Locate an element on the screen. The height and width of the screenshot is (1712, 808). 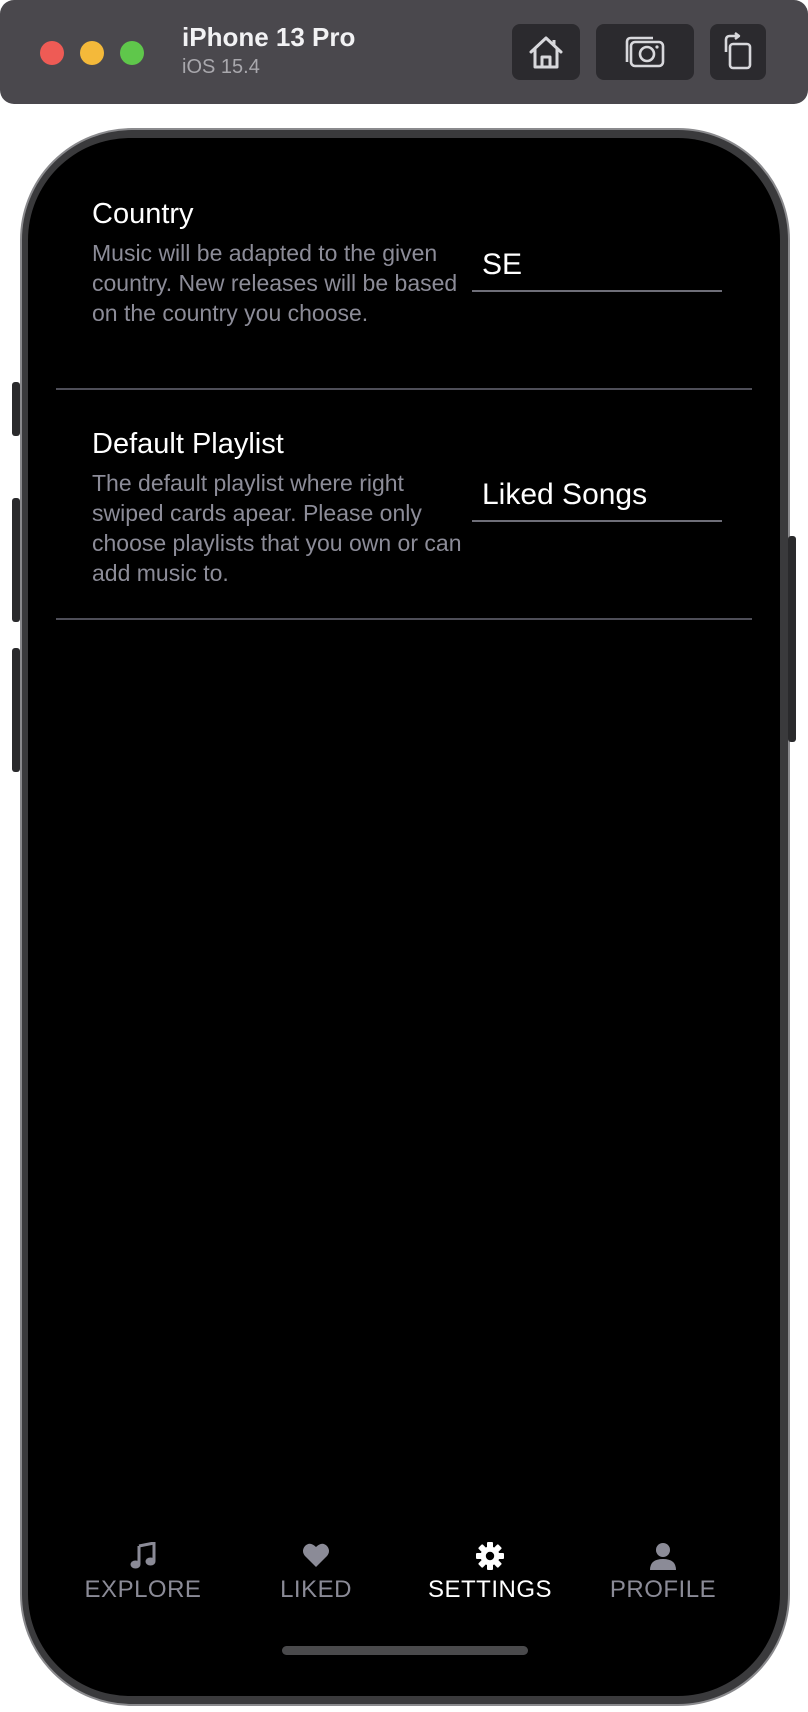
tab-liked: LIKED is located at coordinates (316, 1573).